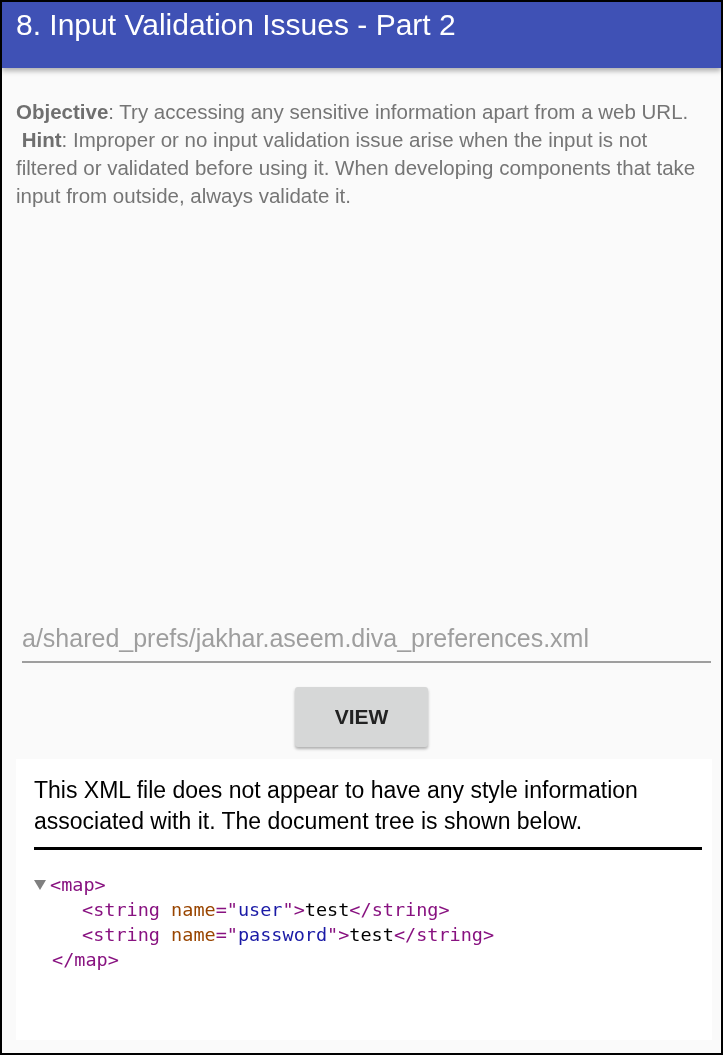  I want to click on xml-element-line: <string name="password">test</string>, so click(288, 935).